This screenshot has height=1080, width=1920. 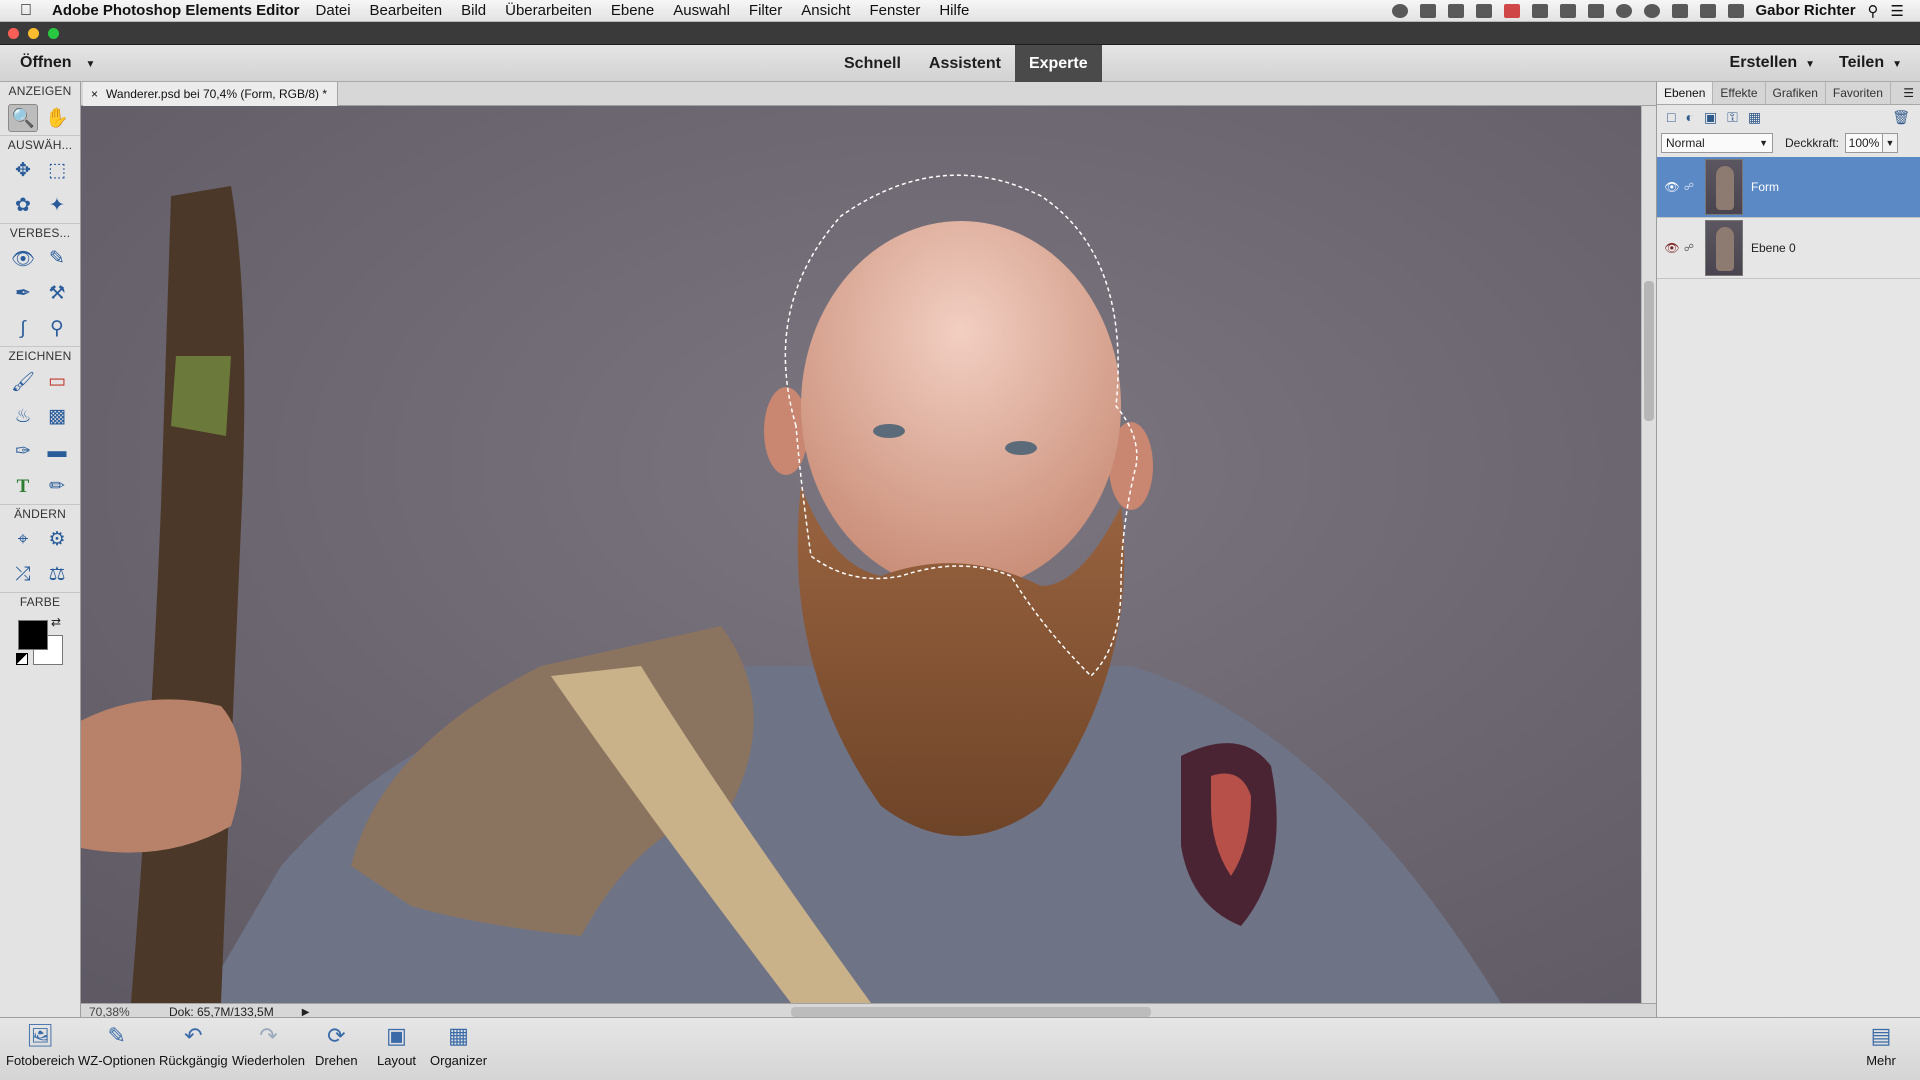 What do you see at coordinates (1897, 11) in the screenshot?
I see `notification-center-icon: ☰` at bounding box center [1897, 11].